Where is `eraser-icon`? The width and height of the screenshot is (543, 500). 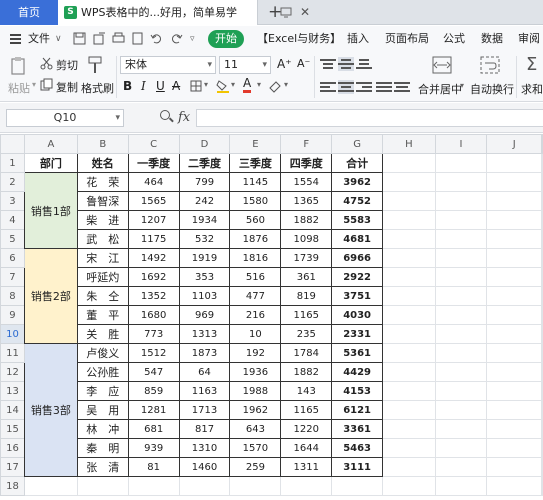
eraser-icon is located at coordinates (275, 86).